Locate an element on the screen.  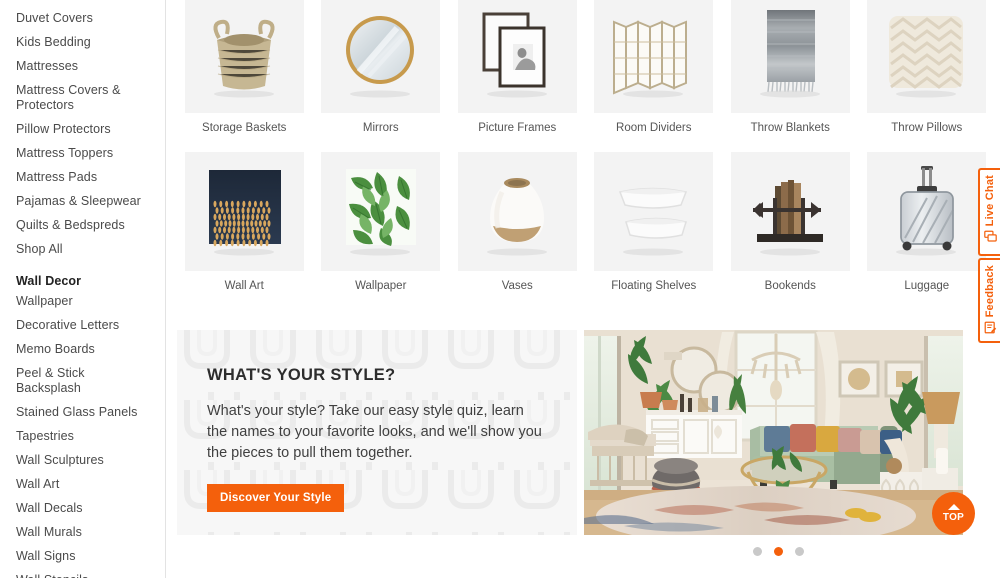
category-tile-label: Wall Art is located at coordinates (244, 286).